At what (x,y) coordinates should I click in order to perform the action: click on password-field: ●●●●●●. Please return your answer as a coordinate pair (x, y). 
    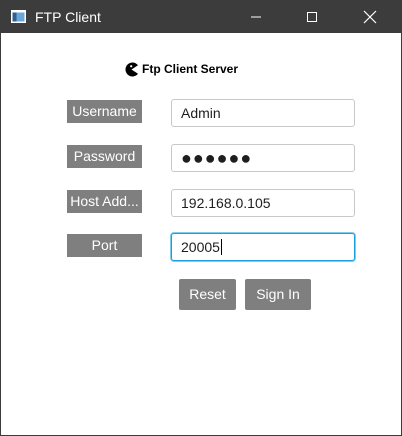
    Looking at the image, I should click on (263, 158).